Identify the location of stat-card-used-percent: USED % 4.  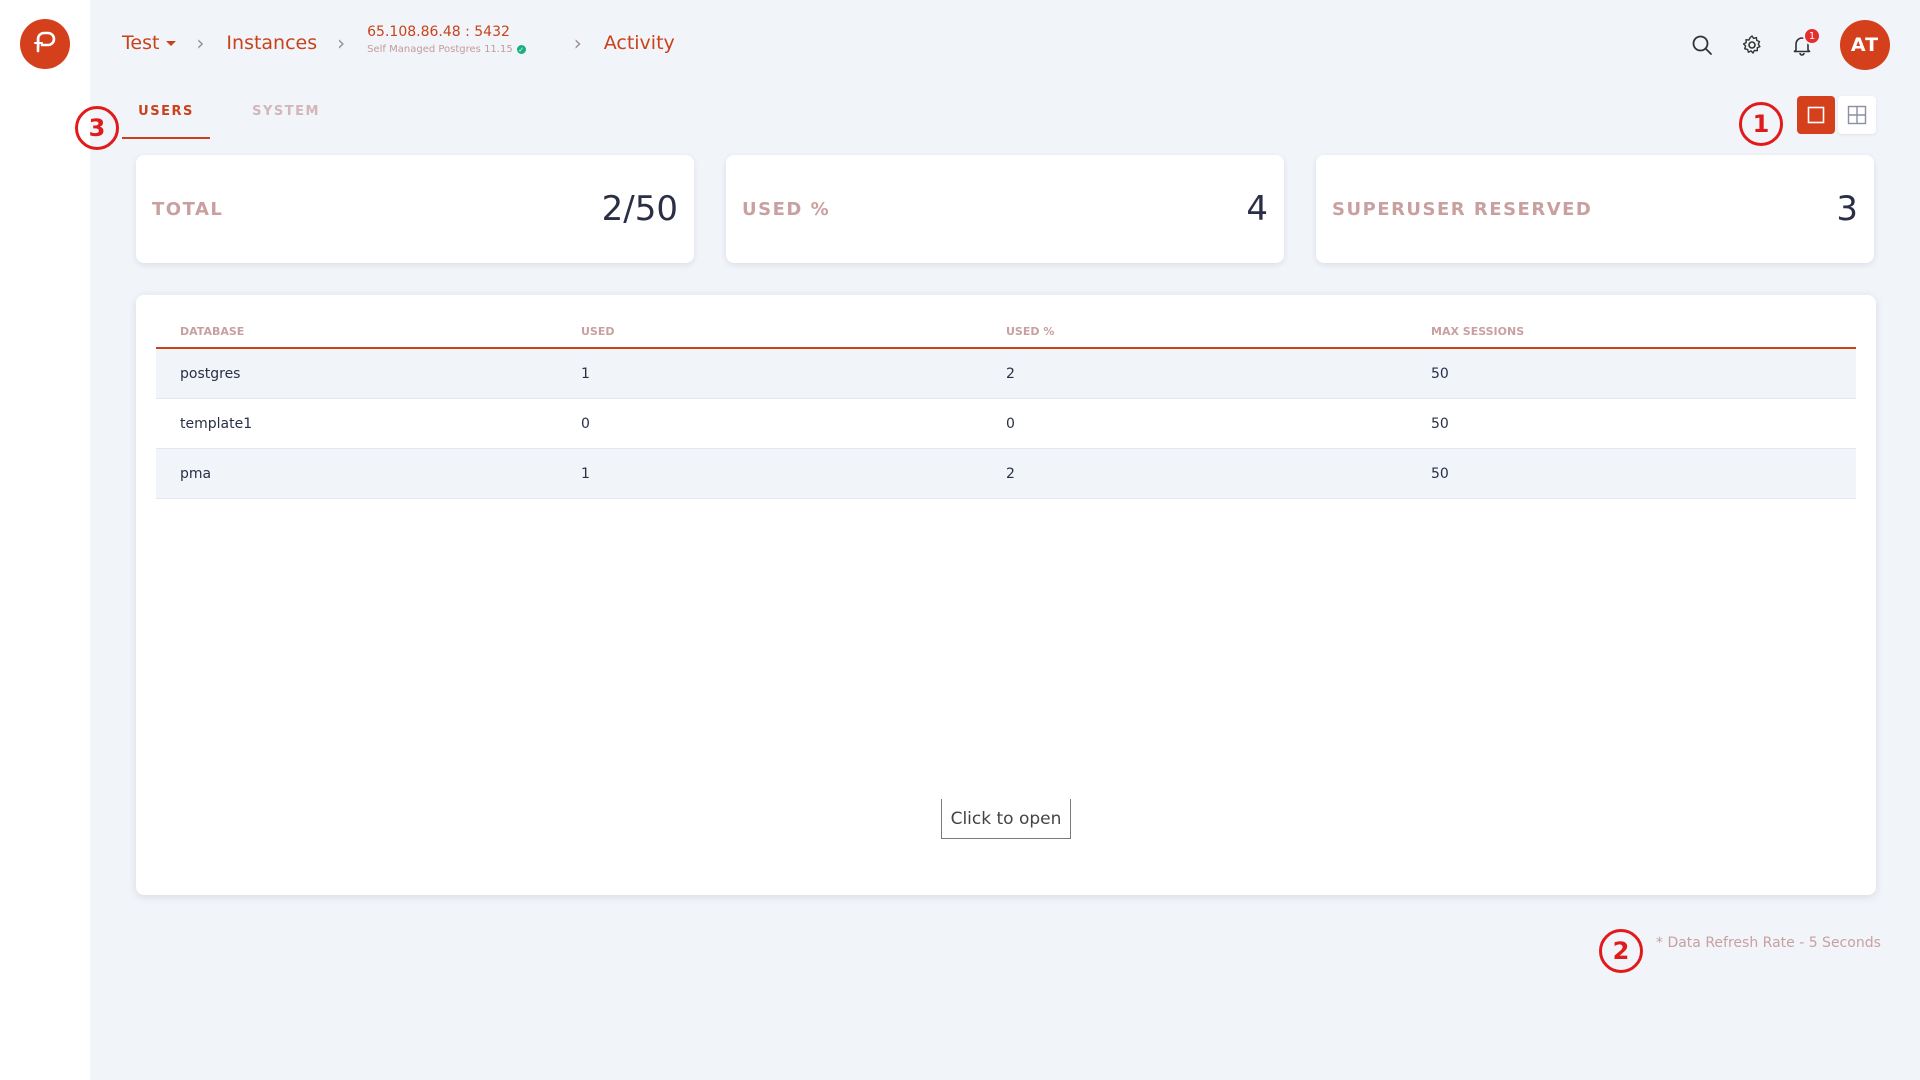
(1005, 209).